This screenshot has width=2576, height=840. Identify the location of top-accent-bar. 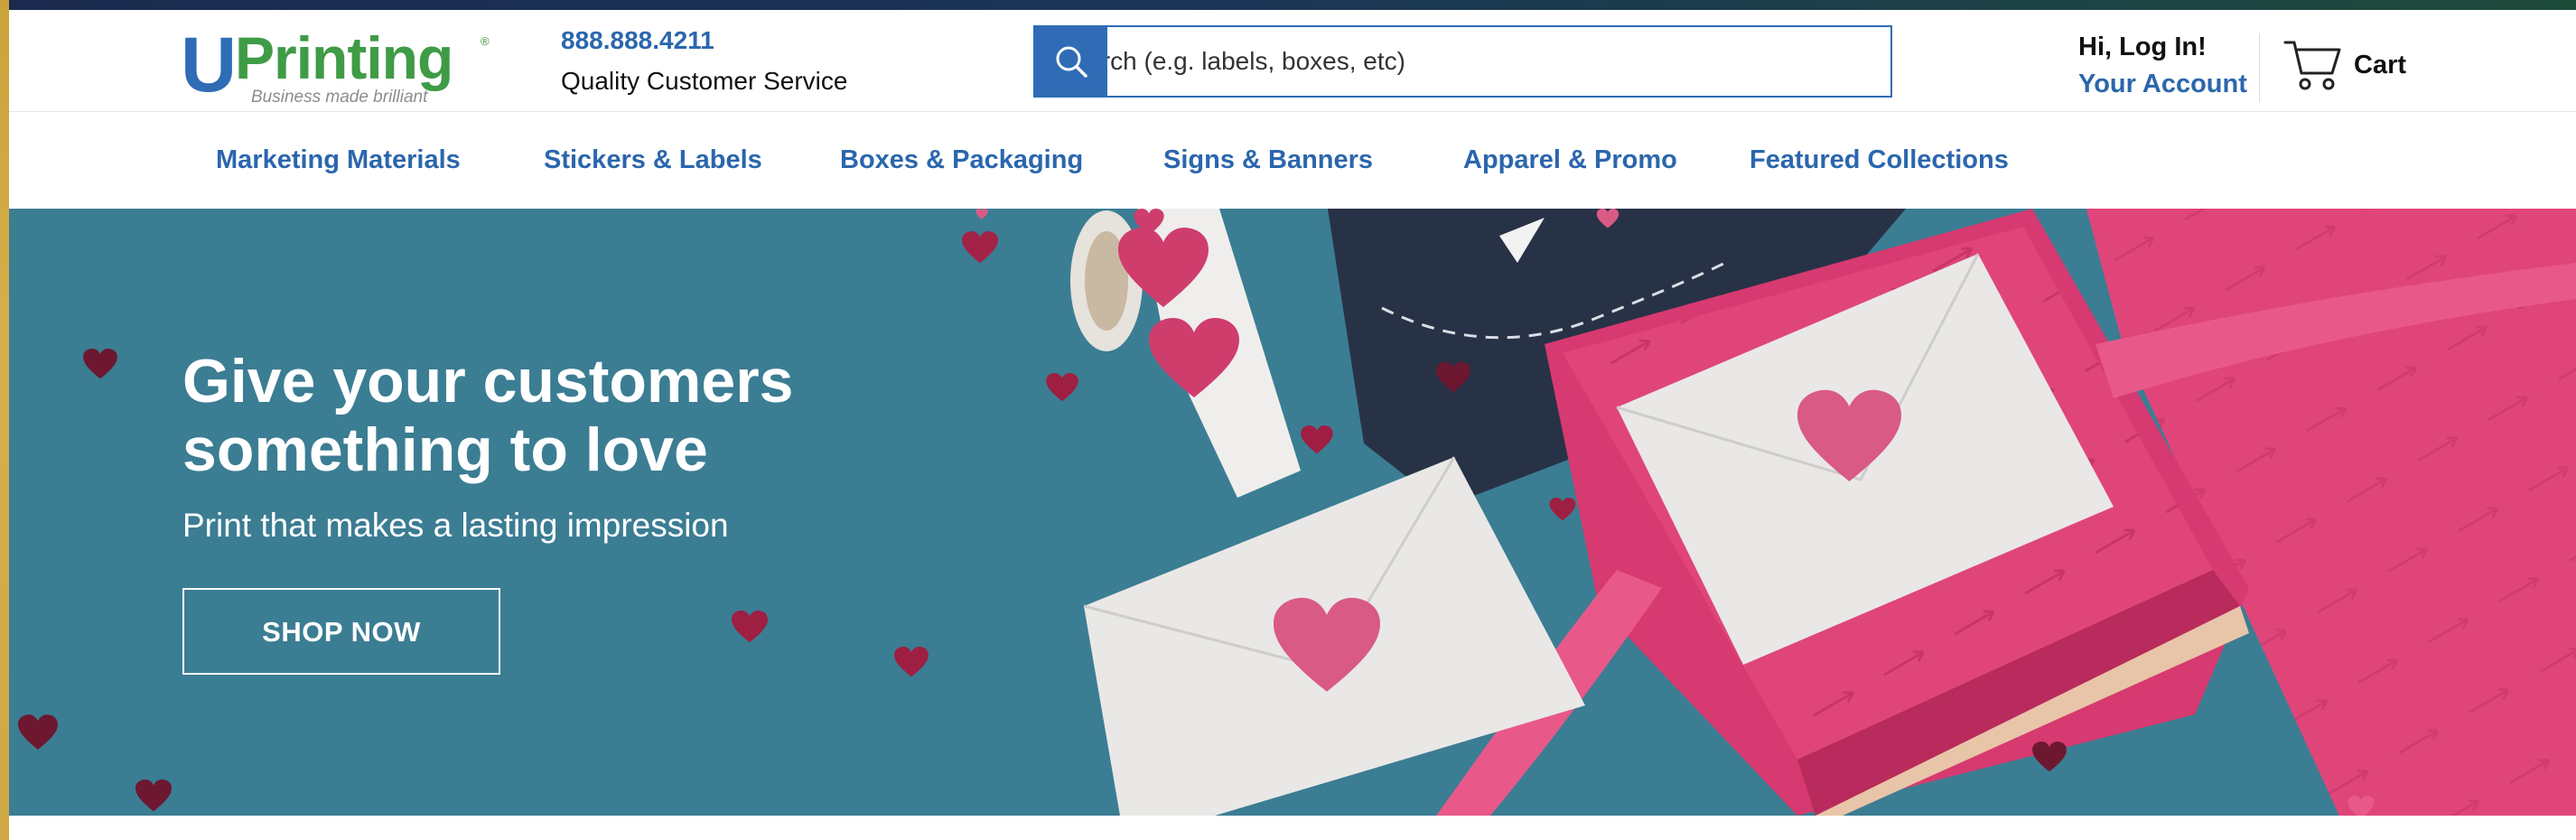
(1288, 5).